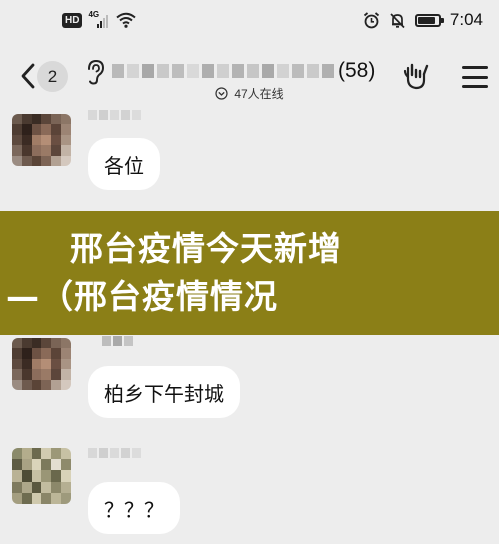 The height and width of the screenshot is (544, 499). Describe the element at coordinates (221, 93) in the screenshot. I see `chevron-down-circle-icon` at that location.